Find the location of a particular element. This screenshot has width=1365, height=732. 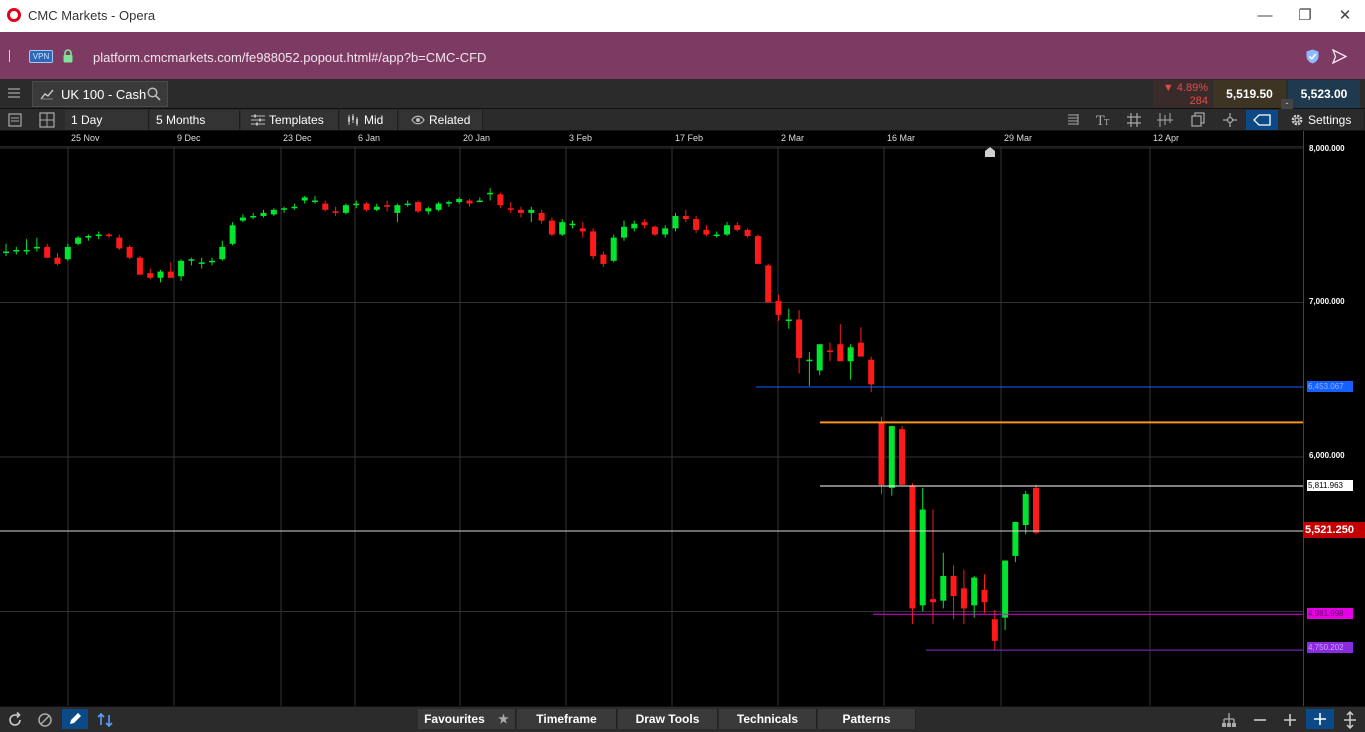

zoom-in-icon is located at coordinates (1290, 720).